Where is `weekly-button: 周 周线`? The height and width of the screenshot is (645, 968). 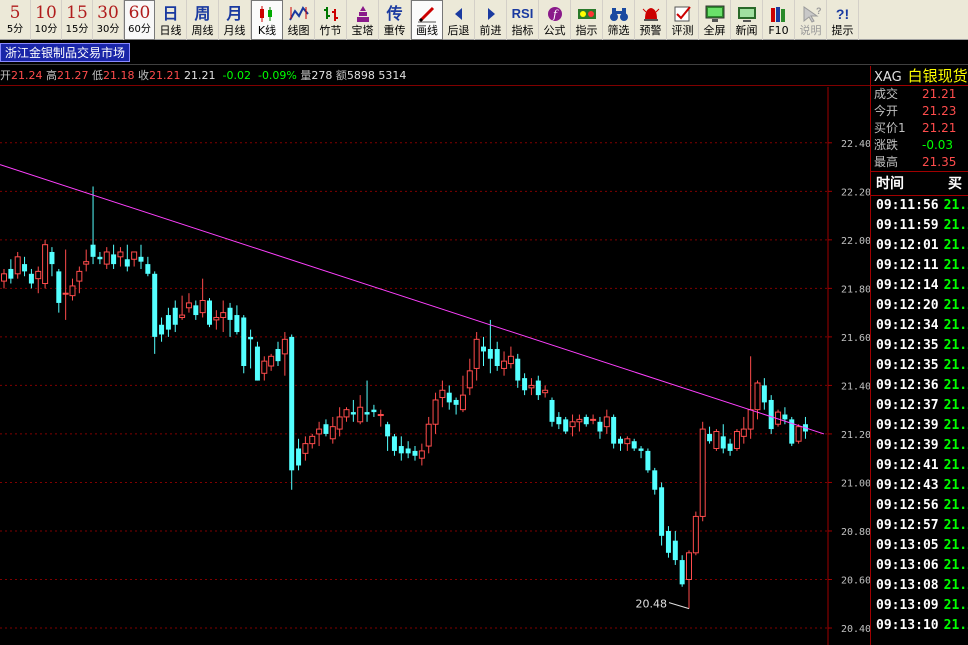
weekly-button: 周 周线 is located at coordinates (203, 20).